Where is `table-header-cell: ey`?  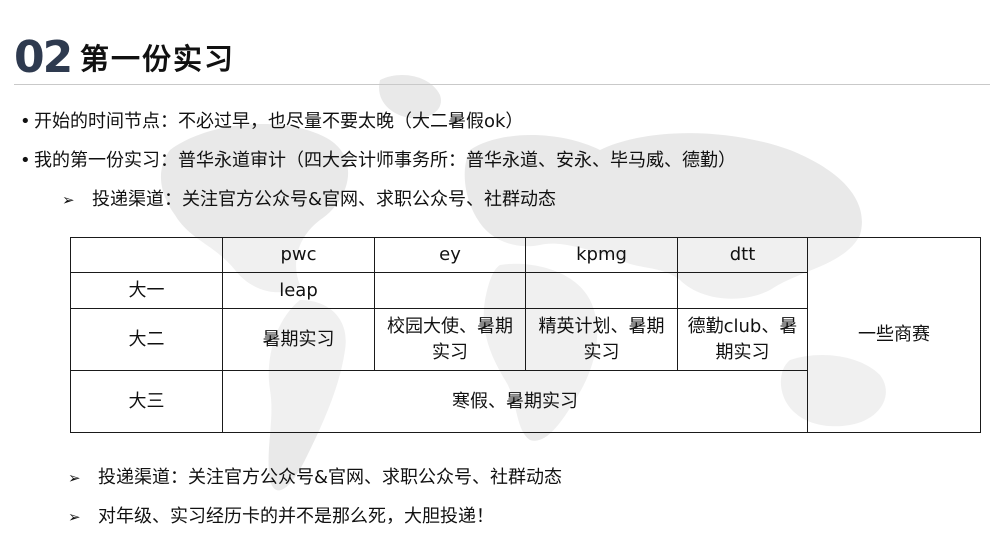 table-header-cell: ey is located at coordinates (450, 255).